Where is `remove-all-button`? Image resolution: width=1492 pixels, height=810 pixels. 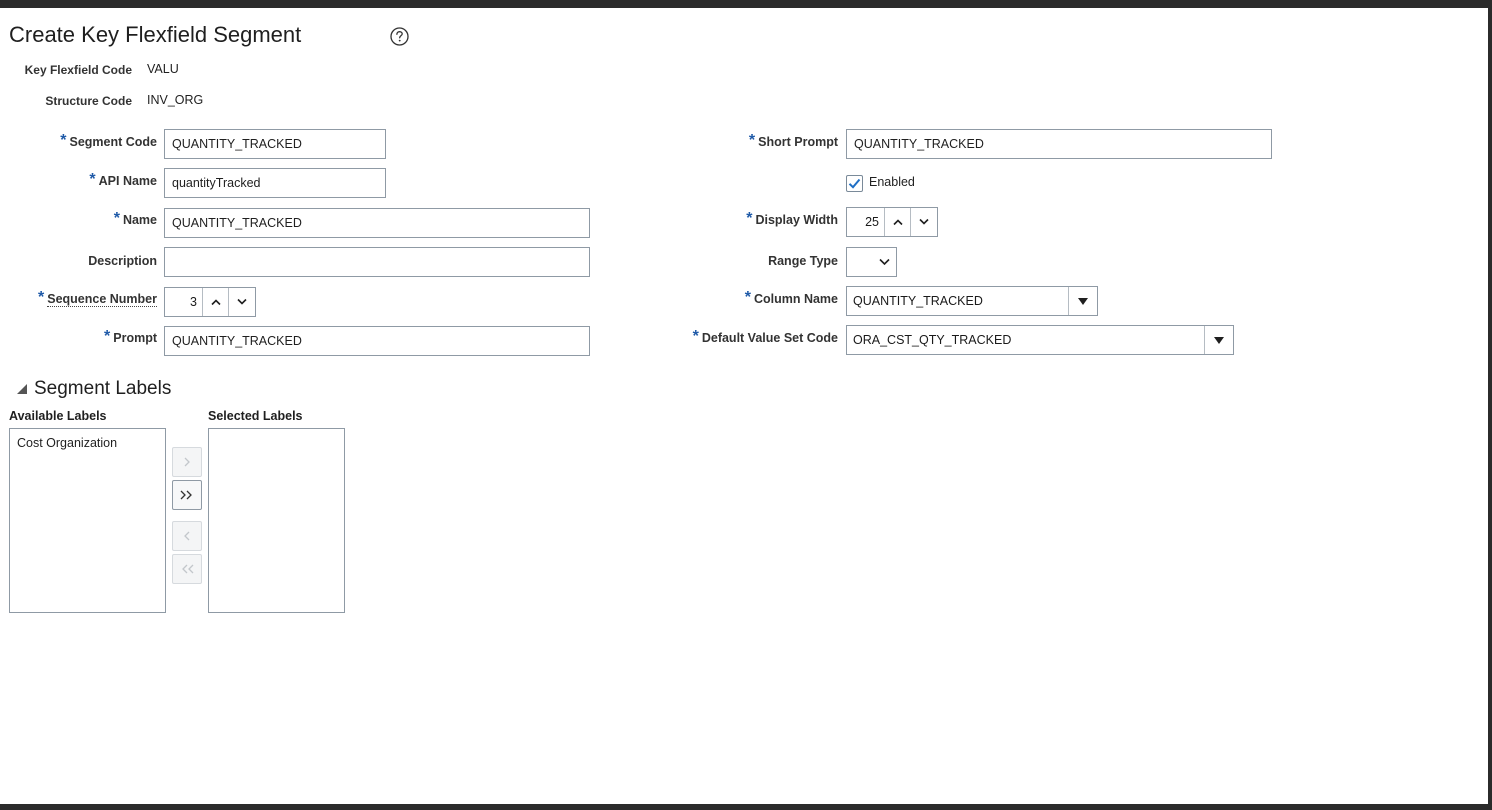 remove-all-button is located at coordinates (187, 569).